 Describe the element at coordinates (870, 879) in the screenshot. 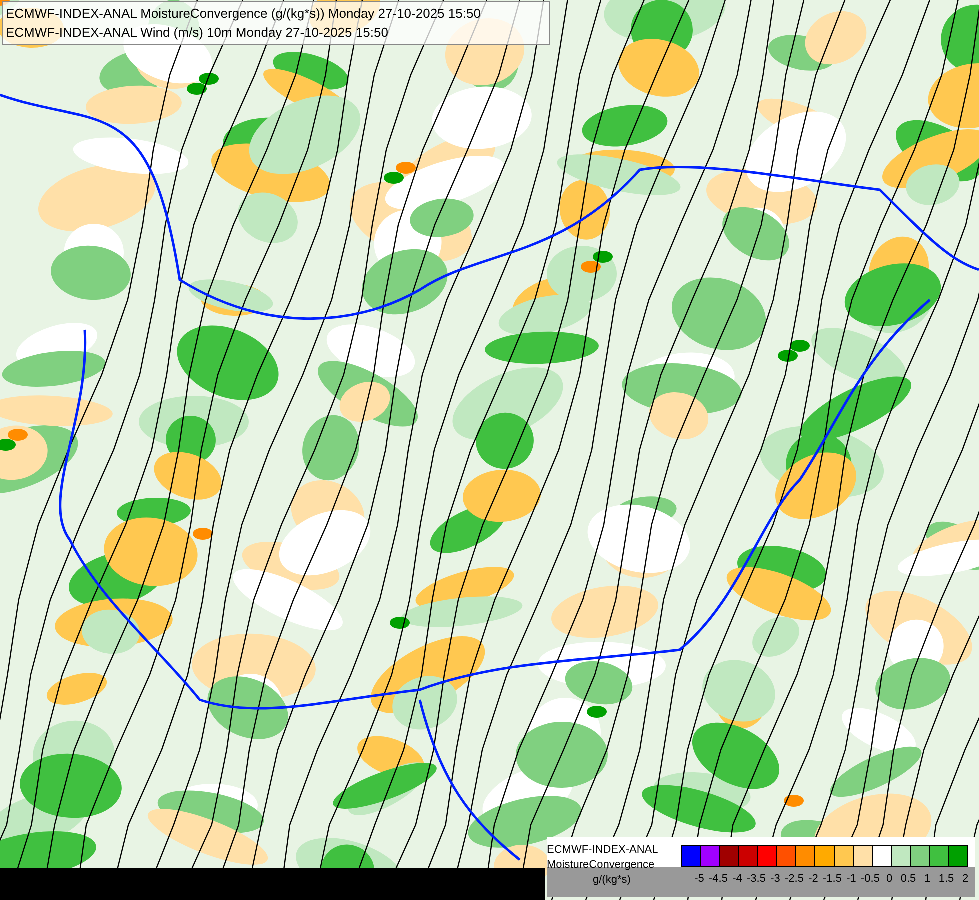

I see `tick-label: -0.5` at that location.